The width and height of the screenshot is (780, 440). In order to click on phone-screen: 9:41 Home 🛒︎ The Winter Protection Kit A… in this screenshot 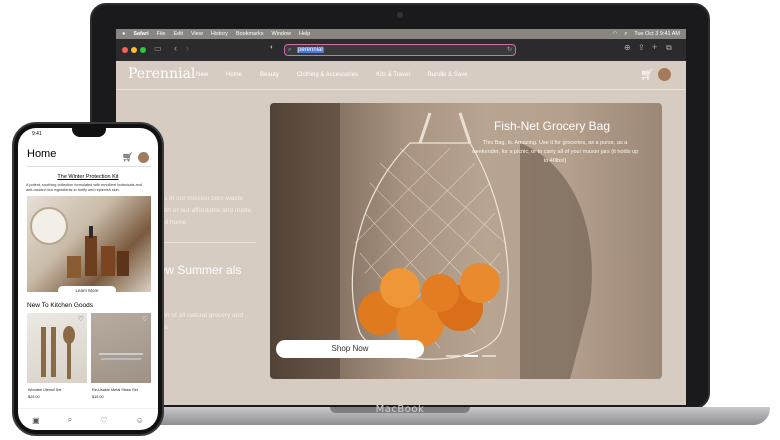, I will do `click(88, 279)`.